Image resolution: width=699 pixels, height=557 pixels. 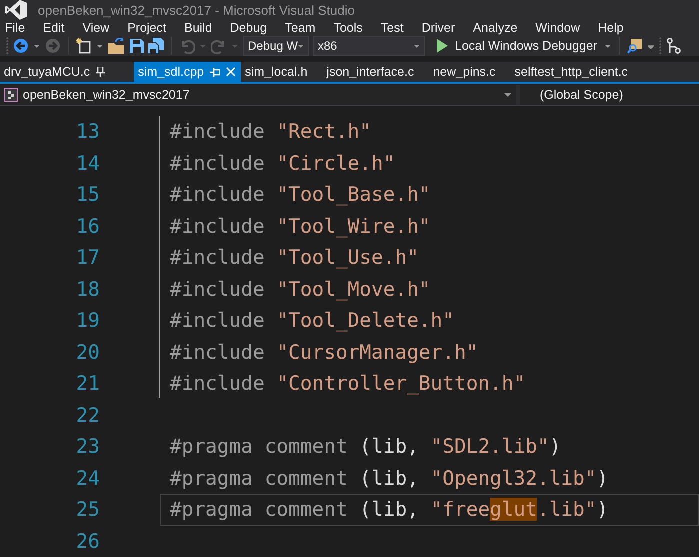 What do you see at coordinates (258, 95) in the screenshot?
I see `project-dropdown: openBeken_win32_mvsc2017` at bounding box center [258, 95].